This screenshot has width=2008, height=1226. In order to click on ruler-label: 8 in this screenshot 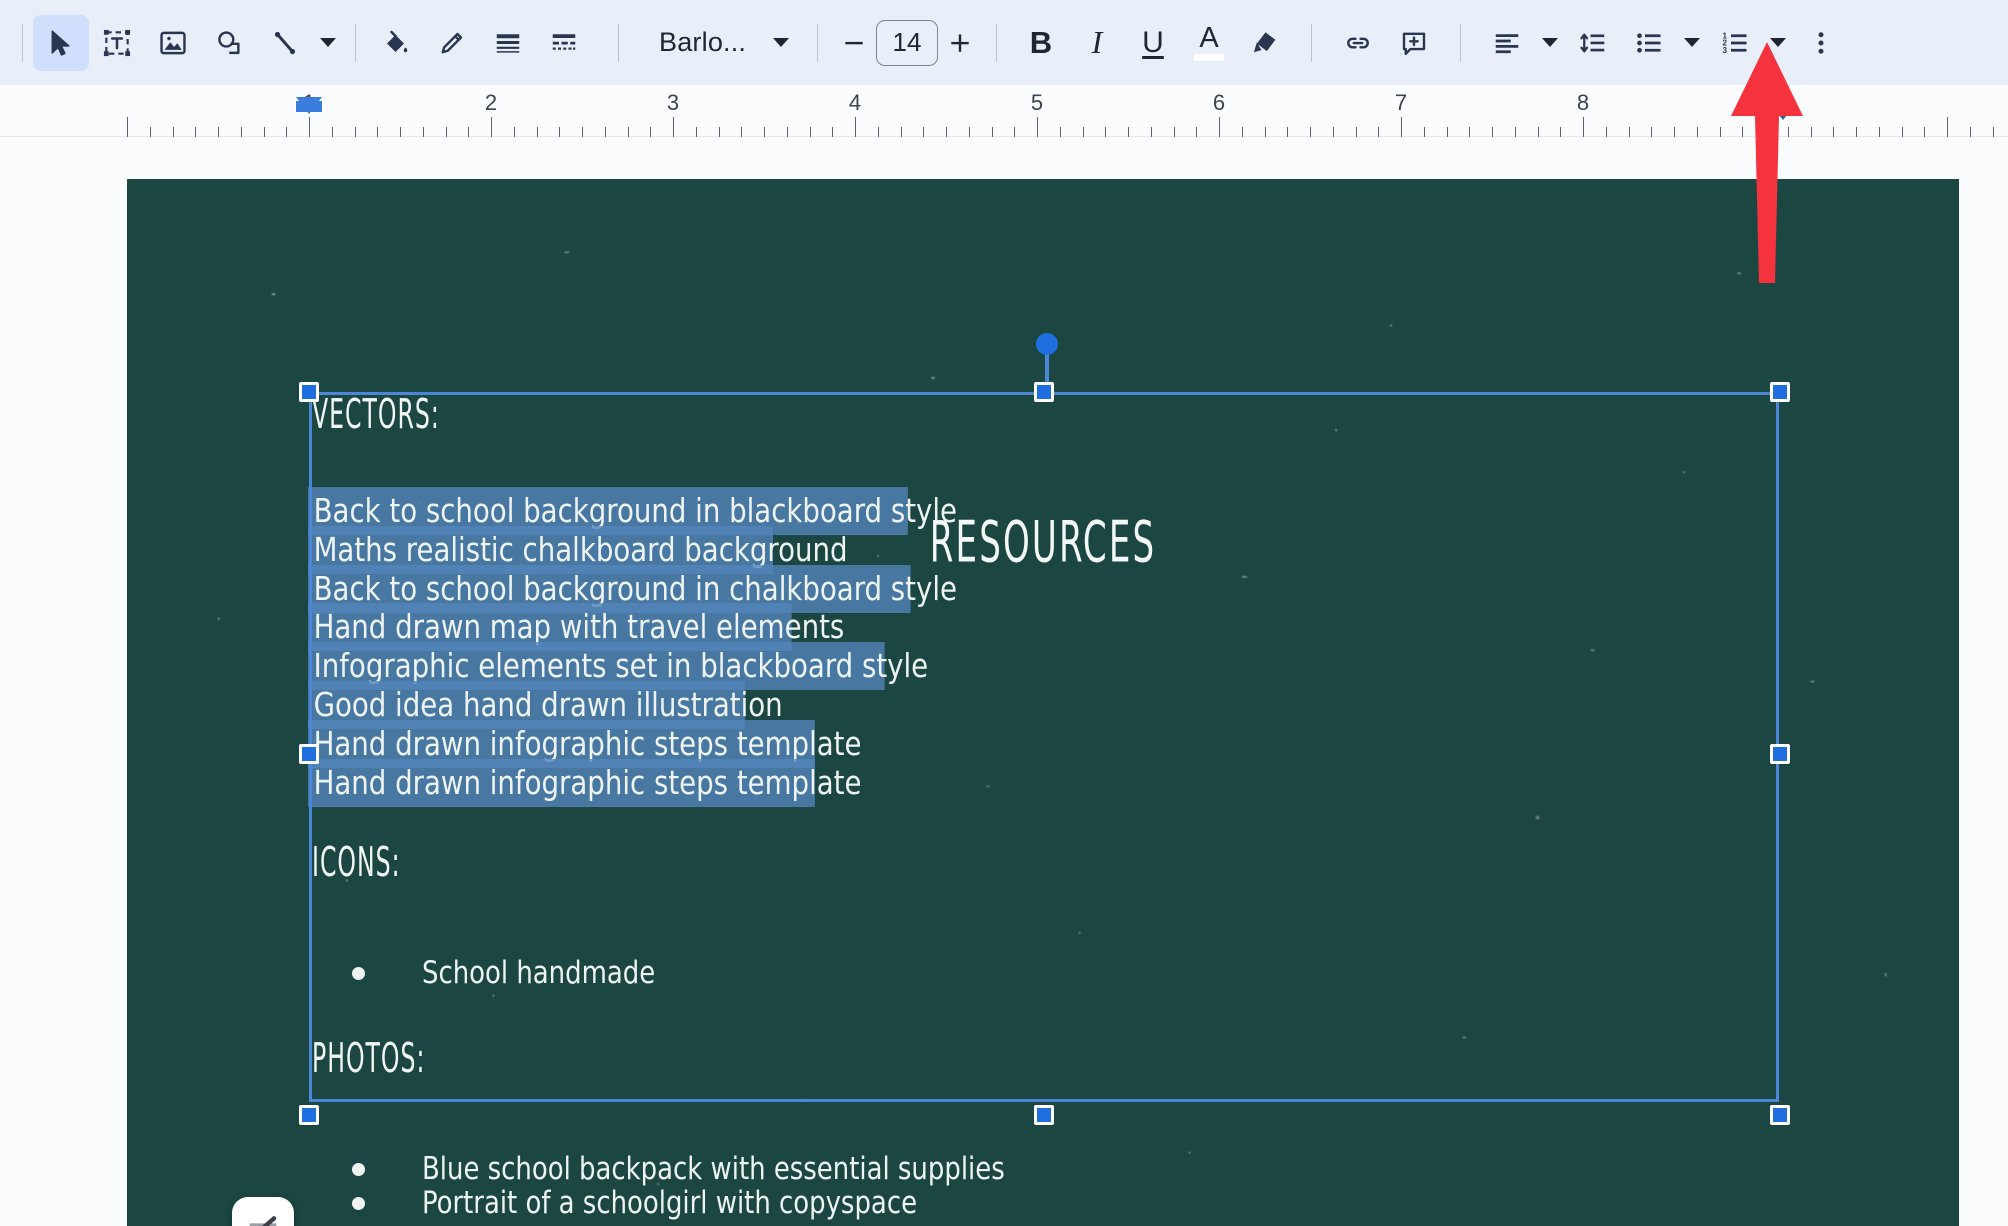, I will do `click(1583, 102)`.